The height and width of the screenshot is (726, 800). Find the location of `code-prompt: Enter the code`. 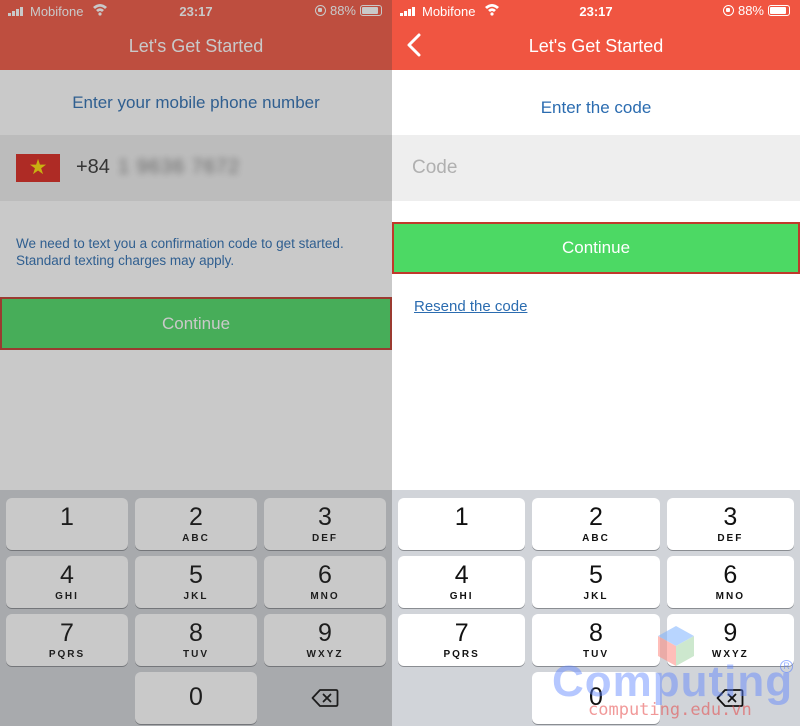

code-prompt: Enter the code is located at coordinates (596, 107).